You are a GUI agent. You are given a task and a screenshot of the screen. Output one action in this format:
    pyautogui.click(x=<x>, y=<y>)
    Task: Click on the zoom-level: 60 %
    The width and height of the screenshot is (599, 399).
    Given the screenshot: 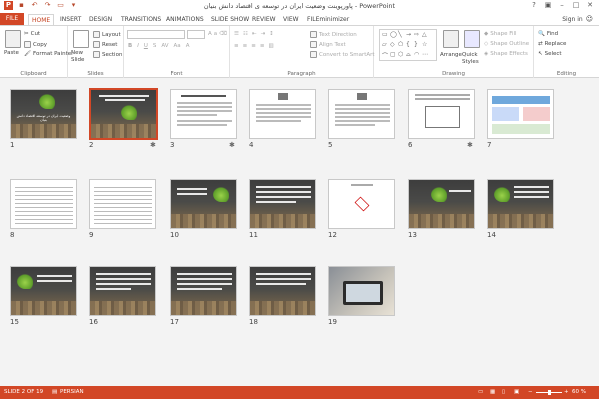 What is the action you would take?
    pyautogui.click(x=579, y=392)
    